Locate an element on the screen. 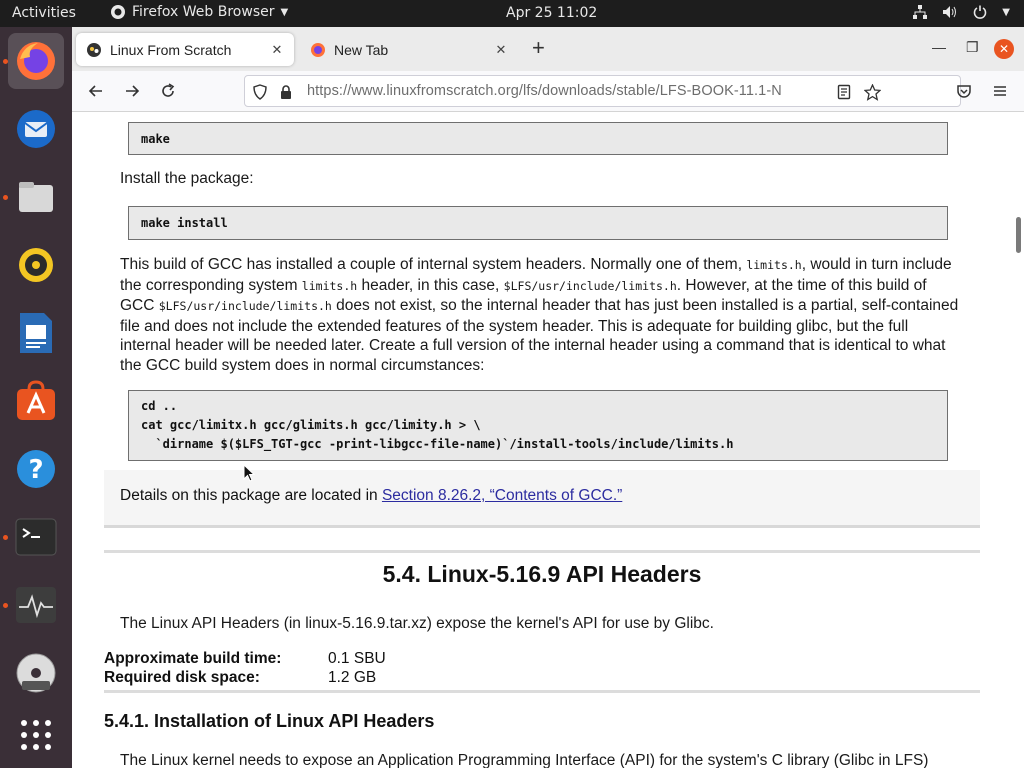 This screenshot has height=768, width=1024. code-line: make install is located at coordinates (184, 223).